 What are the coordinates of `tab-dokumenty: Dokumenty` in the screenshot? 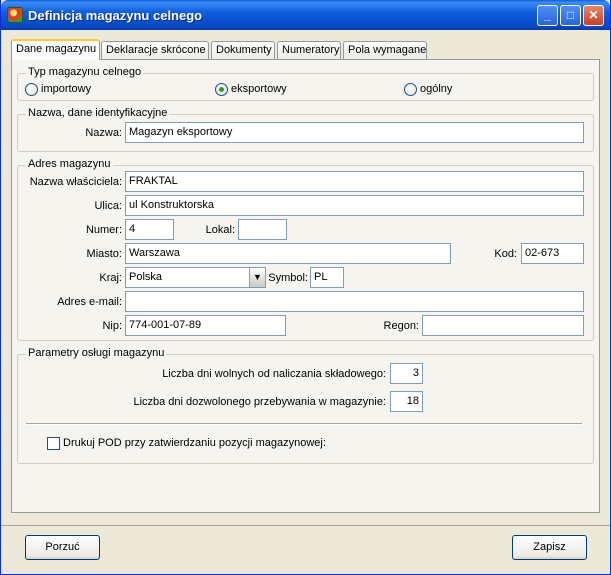 It's located at (243, 50).